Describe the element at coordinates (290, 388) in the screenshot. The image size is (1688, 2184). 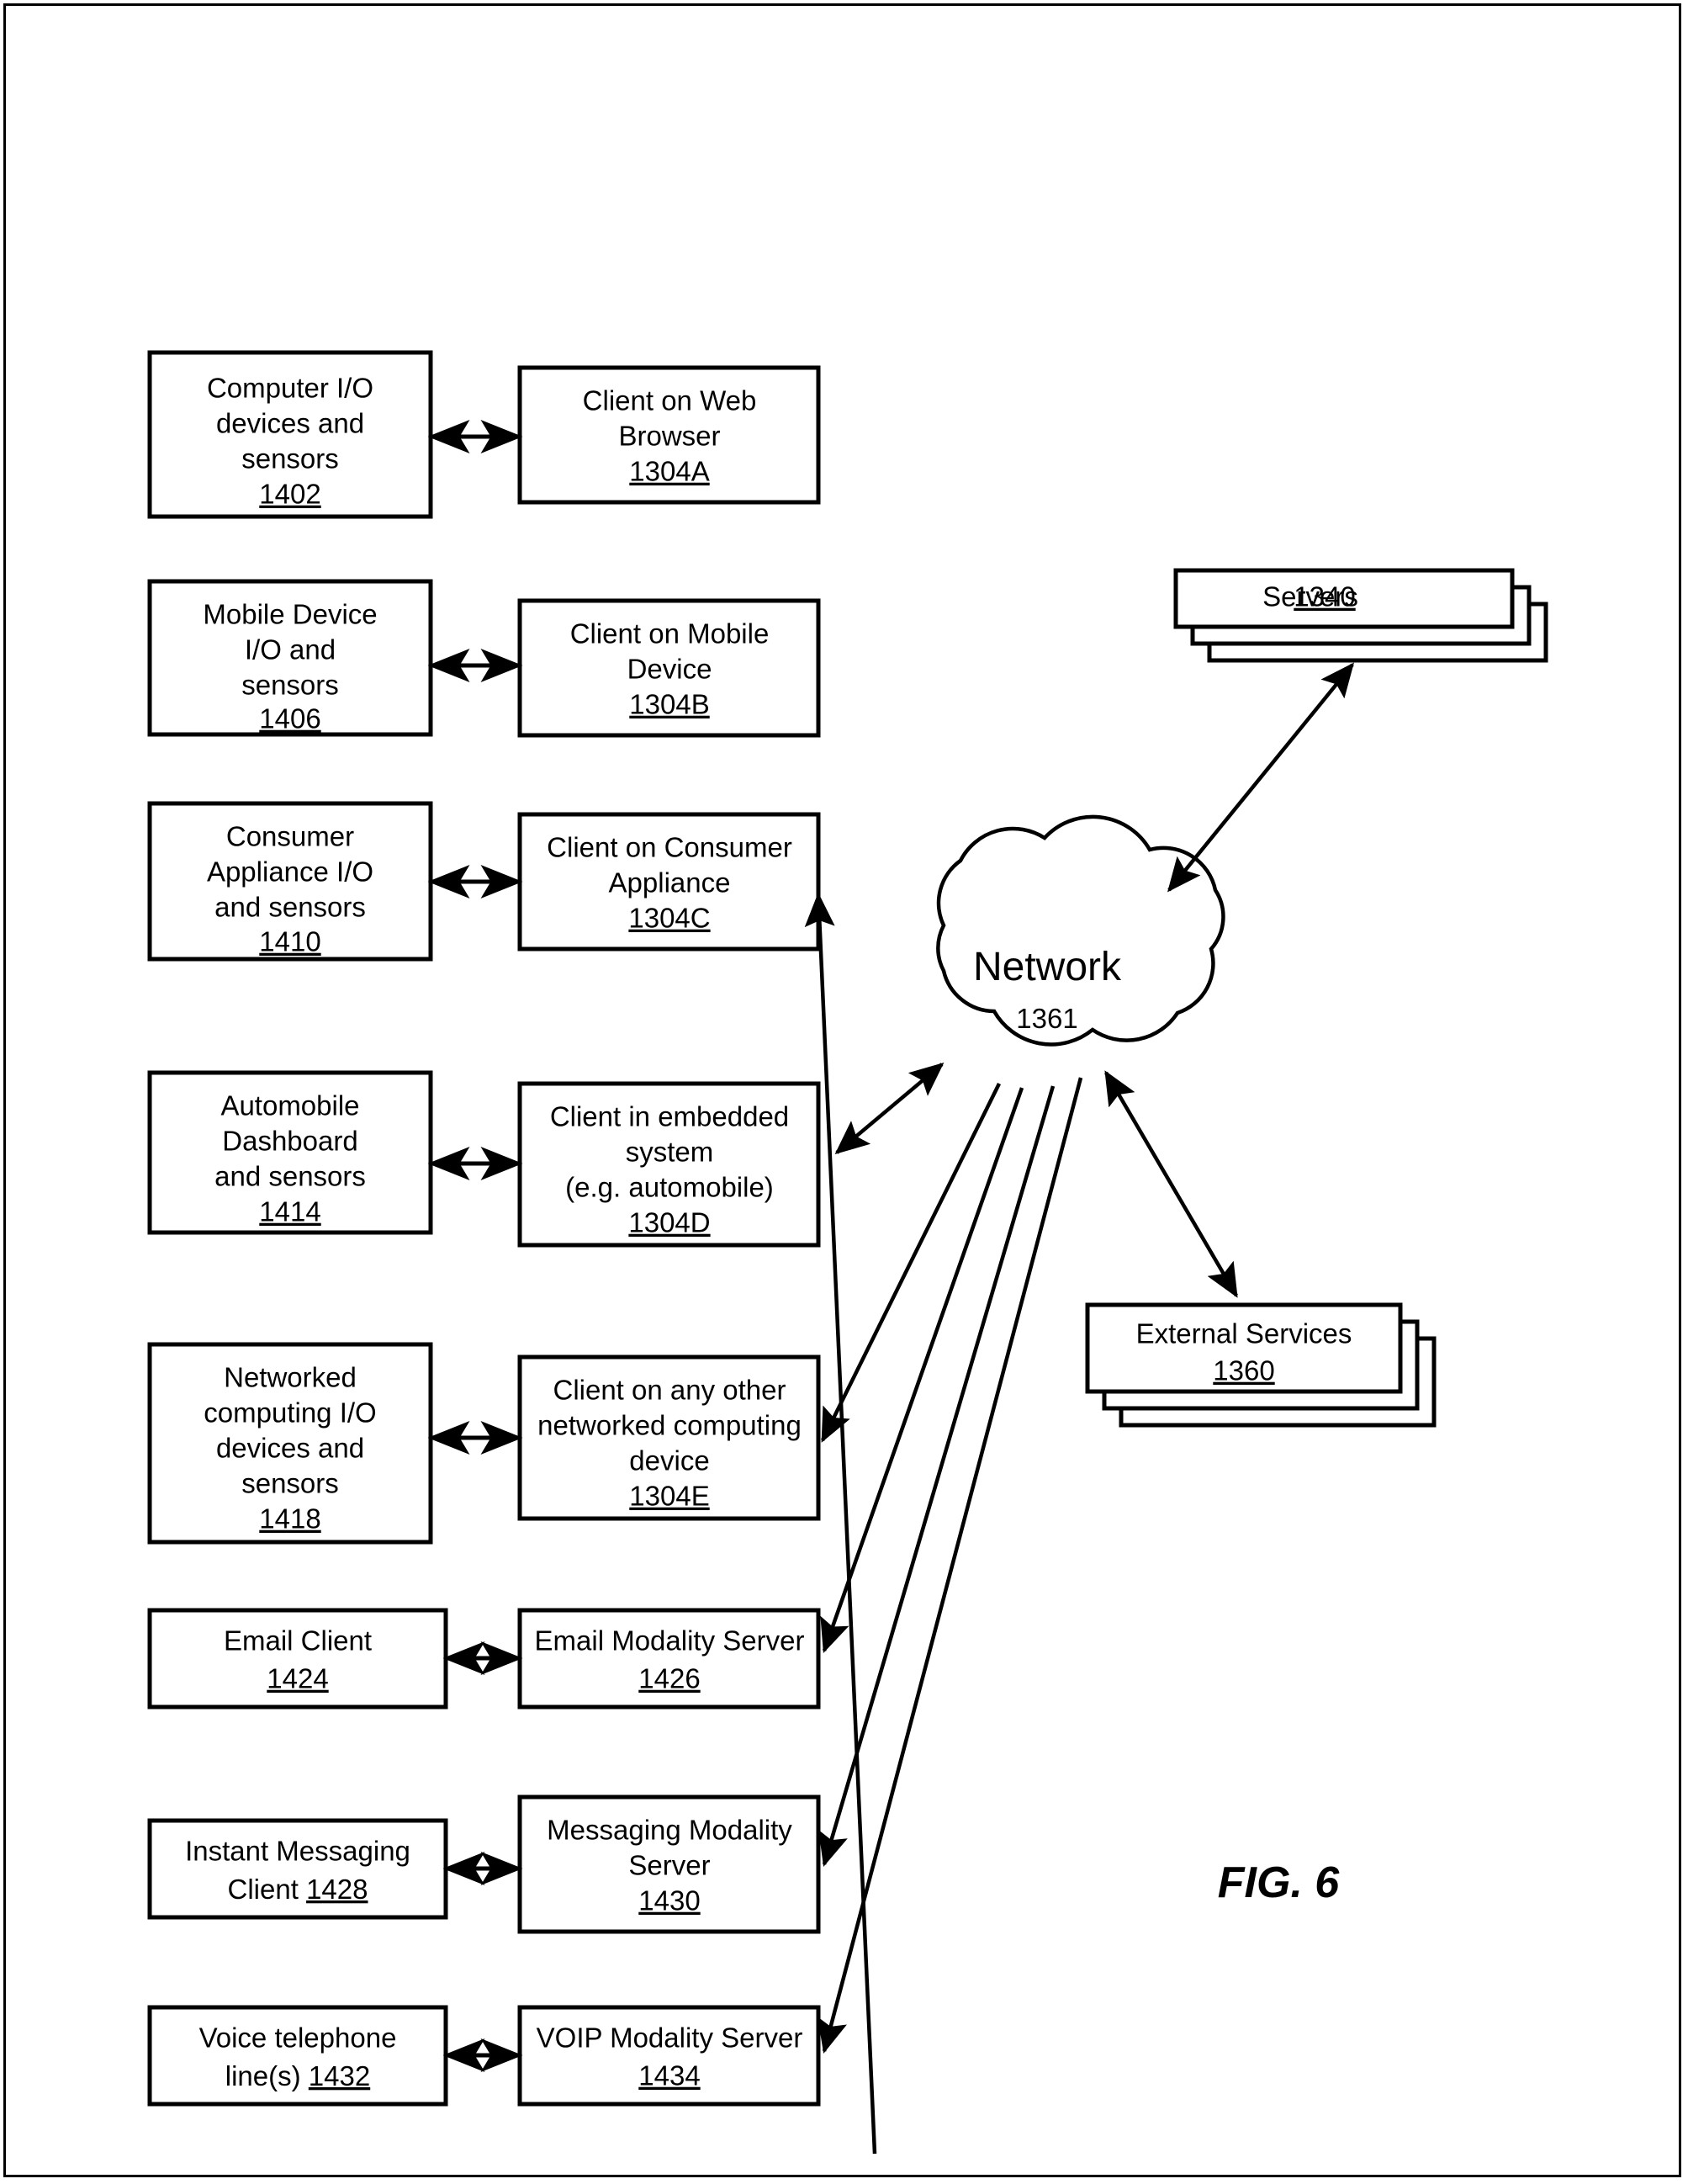
I see `box-computer-io-line-0: Computer I/O` at that location.